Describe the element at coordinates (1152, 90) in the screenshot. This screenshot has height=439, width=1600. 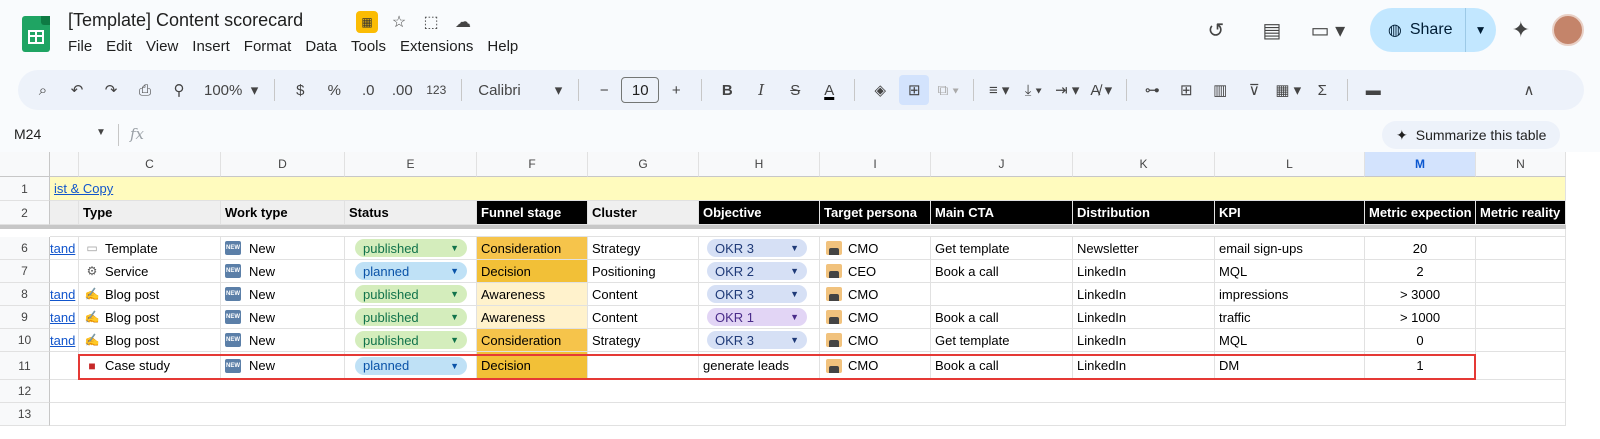
I see `insert-link-icon: ⊶` at that location.